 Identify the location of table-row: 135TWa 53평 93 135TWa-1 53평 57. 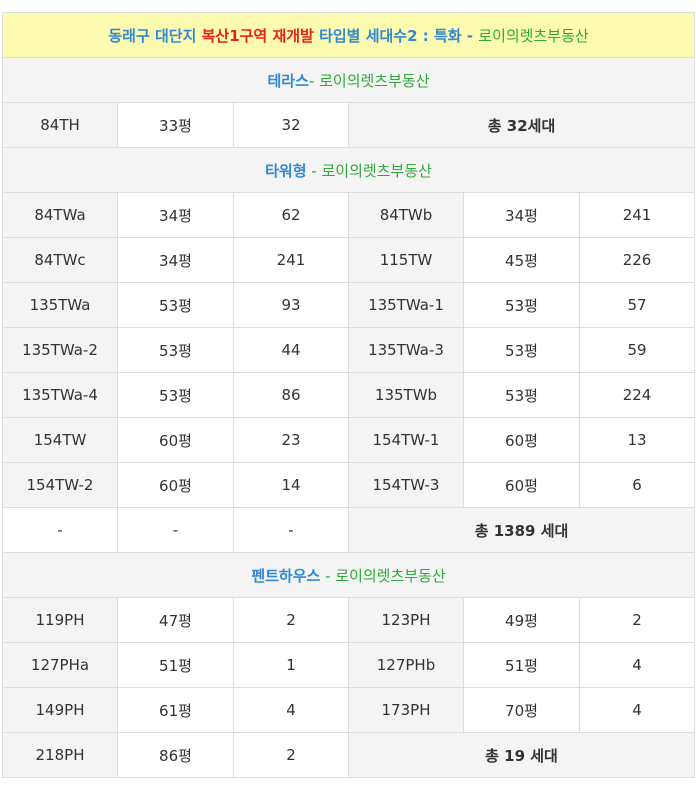
(349, 305).